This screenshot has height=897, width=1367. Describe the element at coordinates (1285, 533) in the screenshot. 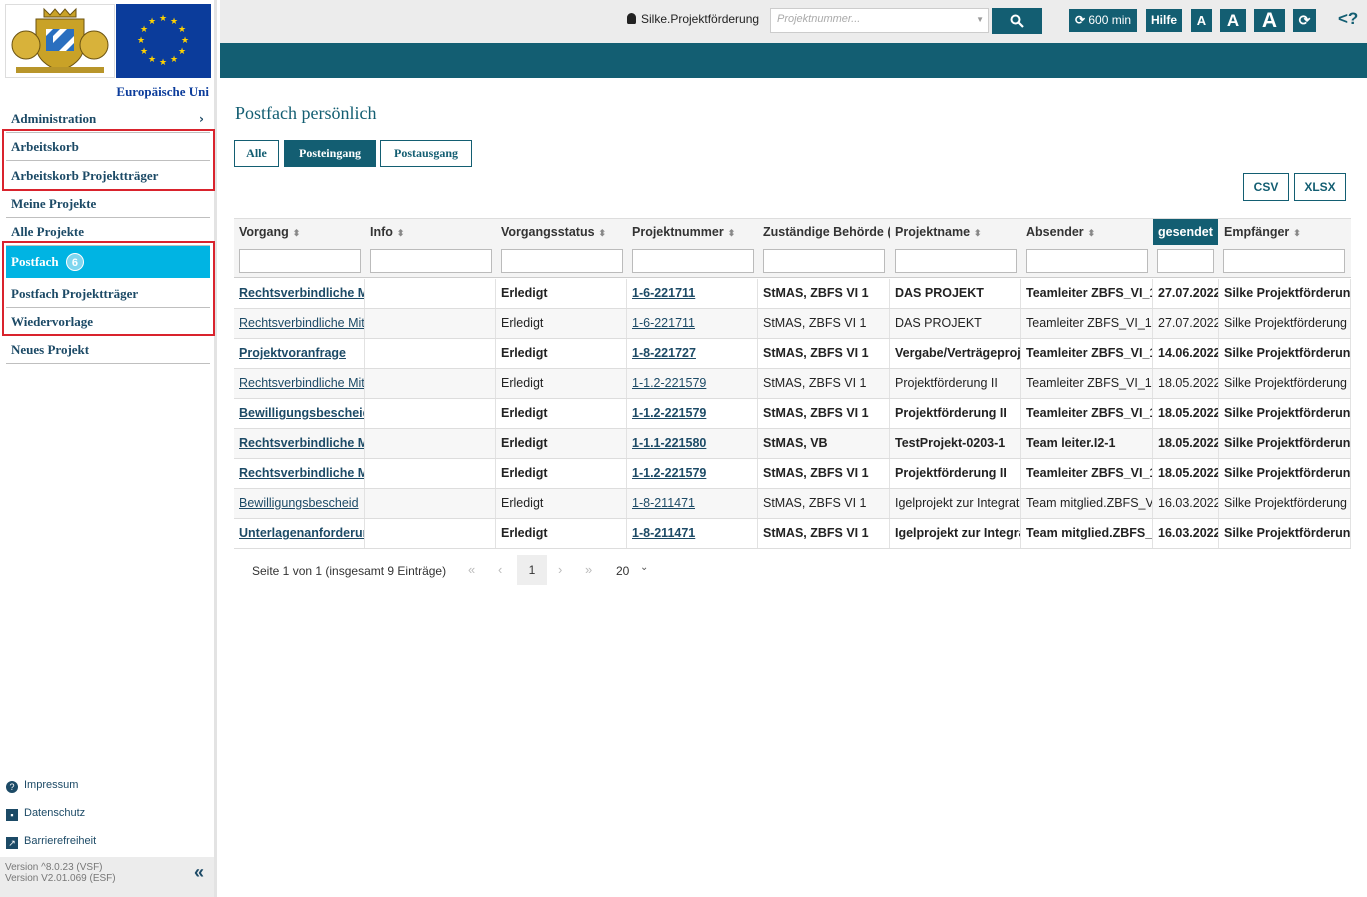

I see `cell-empfaenger: Silke Projektförderung` at that location.